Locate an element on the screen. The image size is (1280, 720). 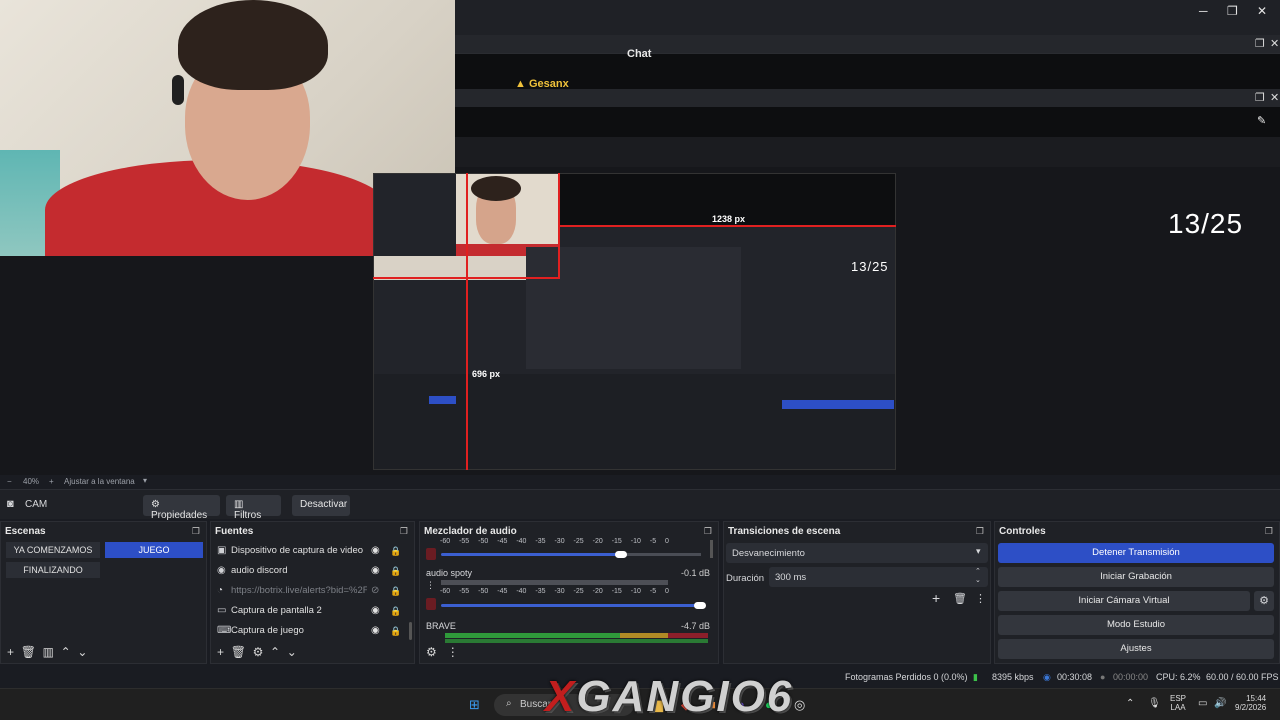
scene-finalizando: FINALIZANDO is located at coordinates (53, 570).